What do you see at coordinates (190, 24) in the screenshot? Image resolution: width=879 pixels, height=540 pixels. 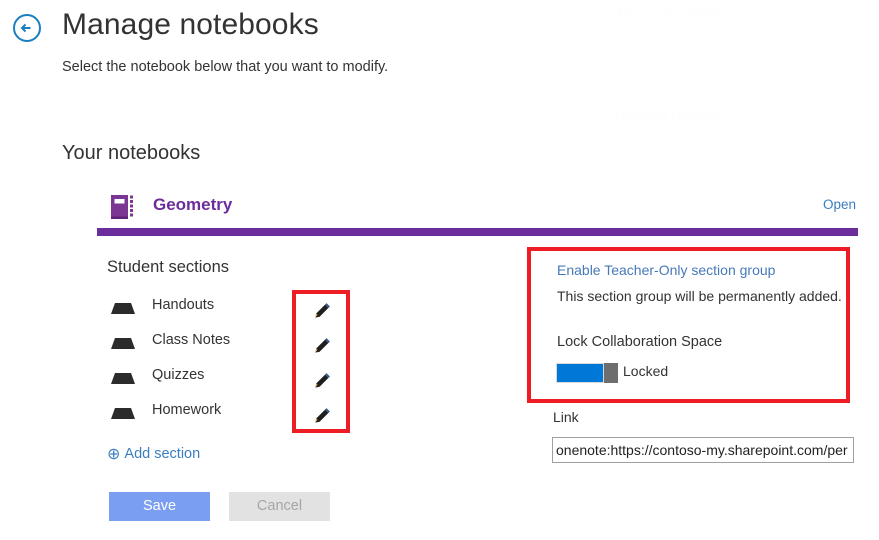 I see `page-title: Manage notebooks` at bounding box center [190, 24].